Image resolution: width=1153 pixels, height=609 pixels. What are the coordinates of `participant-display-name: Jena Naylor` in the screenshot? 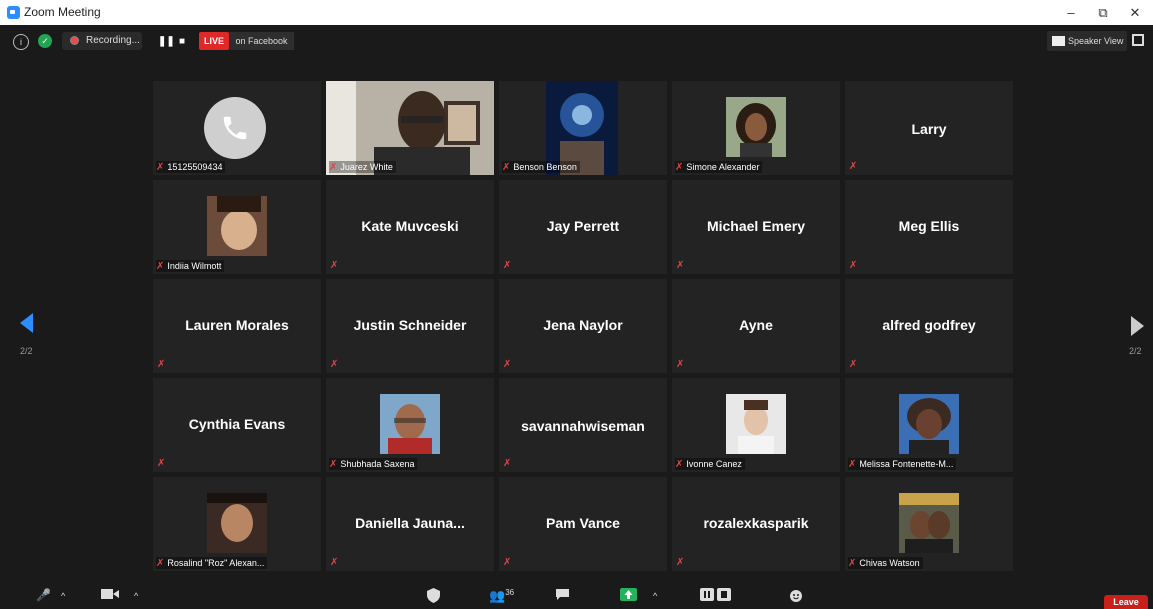 It's located at (583, 325).